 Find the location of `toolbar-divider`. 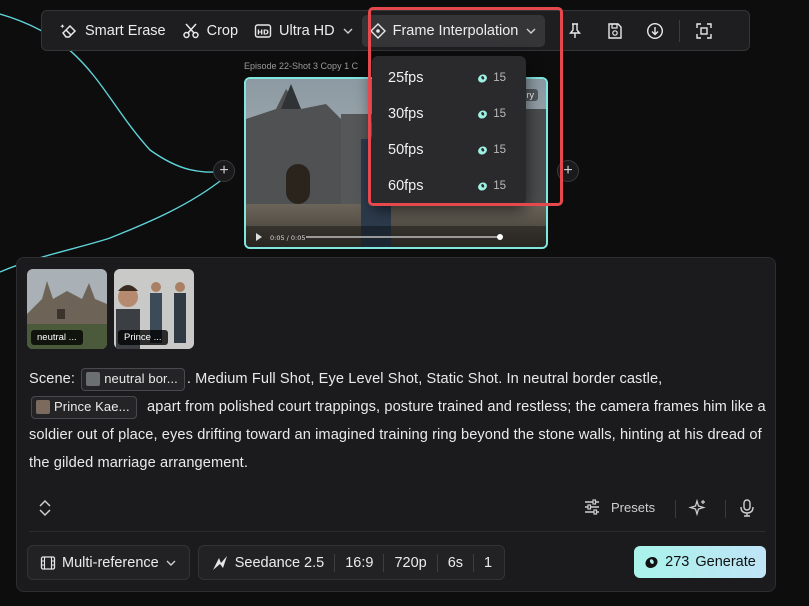

toolbar-divider is located at coordinates (680, 30).